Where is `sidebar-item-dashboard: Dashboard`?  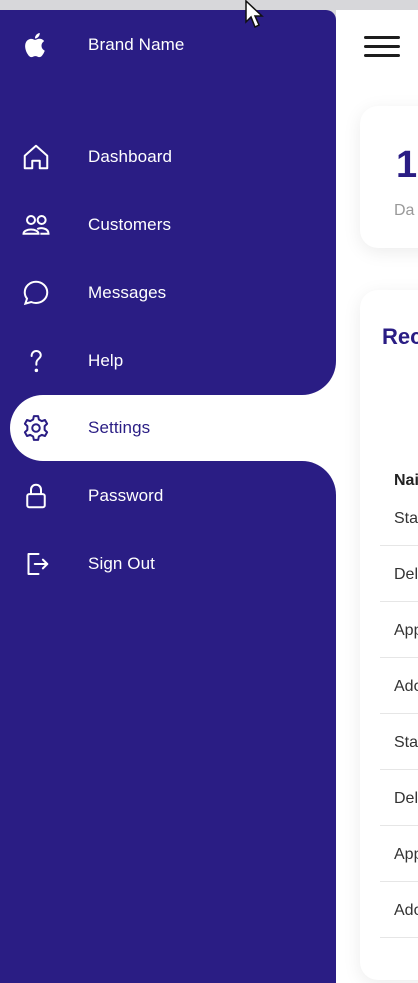 sidebar-item-dashboard: Dashboard is located at coordinates (173, 157).